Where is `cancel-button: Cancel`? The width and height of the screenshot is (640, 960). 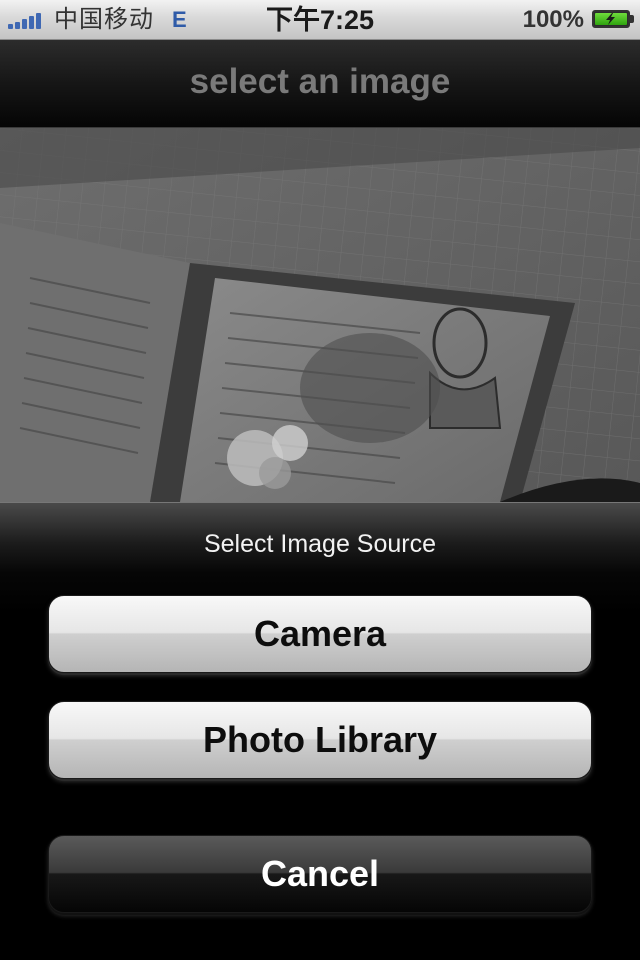
cancel-button: Cancel is located at coordinates (320, 874).